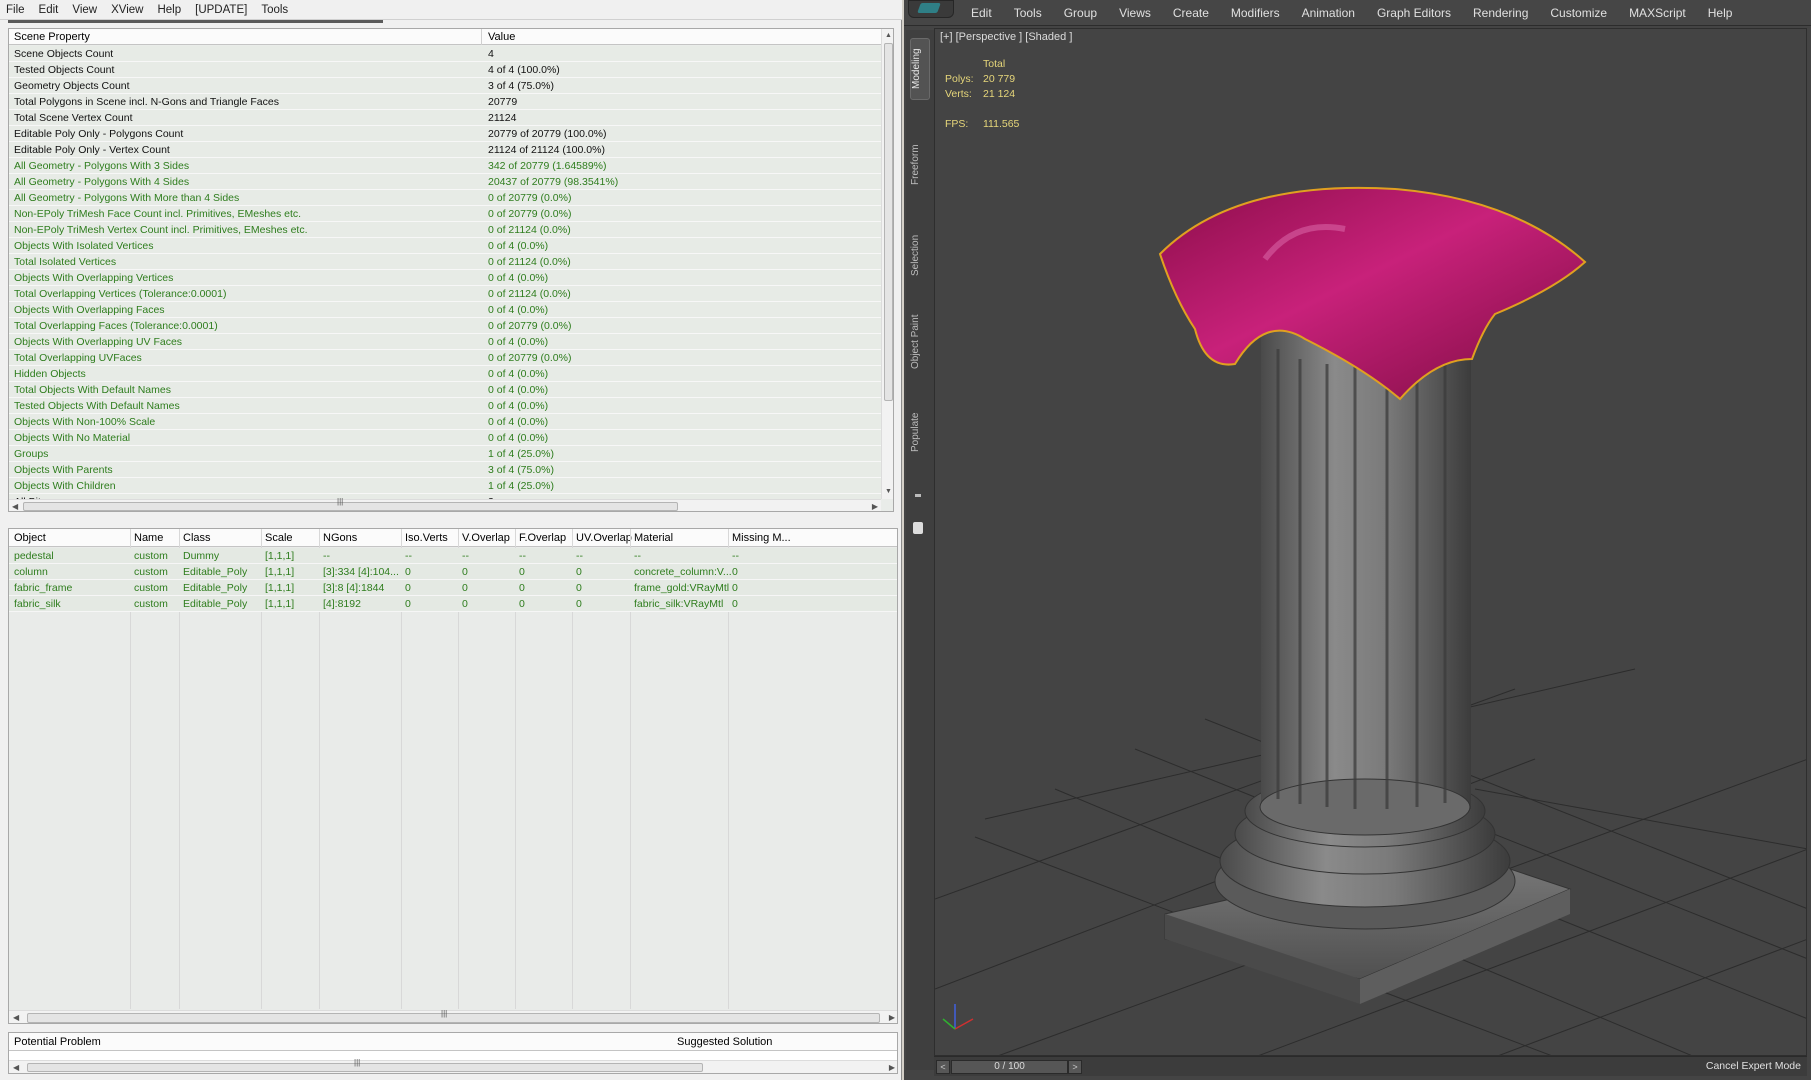  I want to click on prop-horizontal-scrollbar: ◀ ||| ▶, so click(445, 504).